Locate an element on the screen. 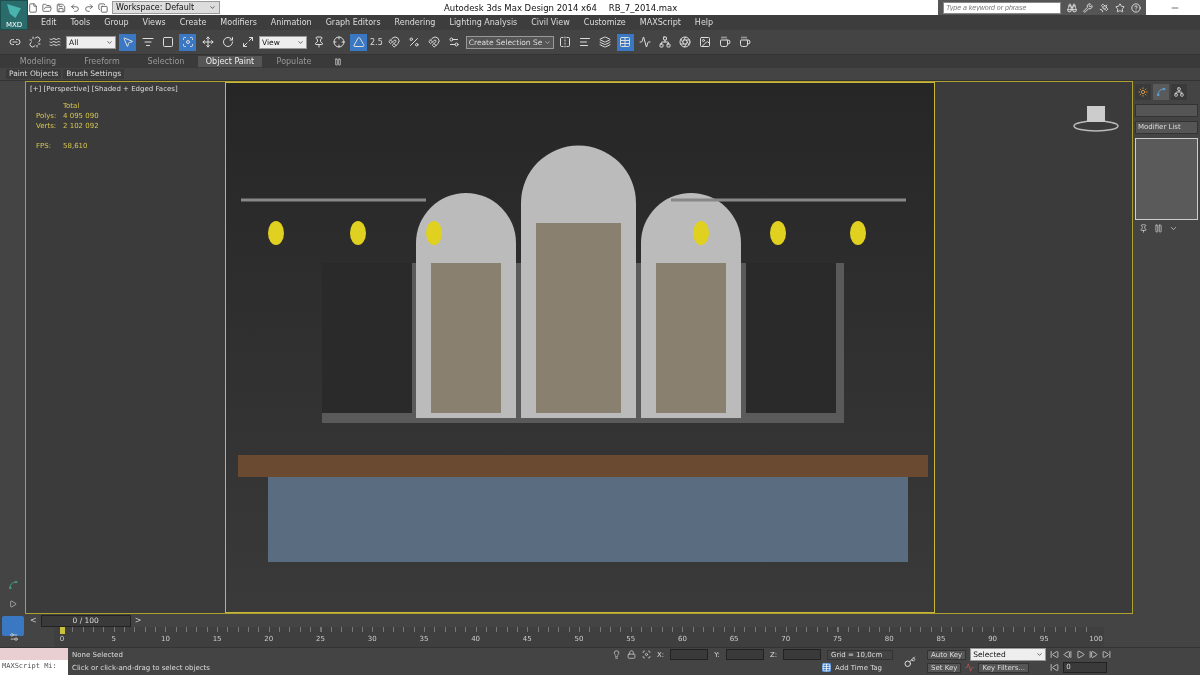 This screenshot has width=1200, height=675. unlink-icon is located at coordinates (34, 42).